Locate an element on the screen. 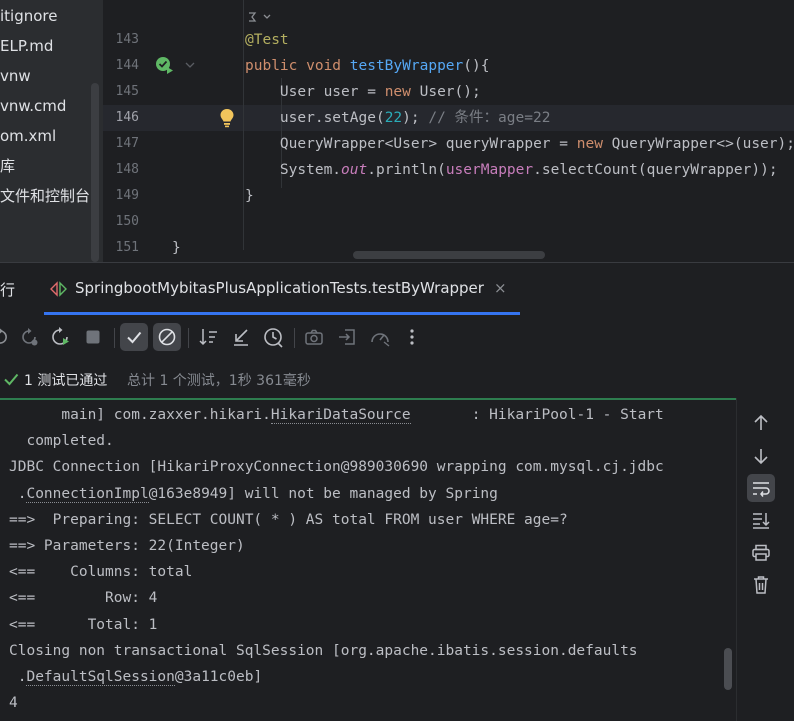 Image resolution: width=794 pixels, height=721 pixels. camera-icon is located at coordinates (314, 337).